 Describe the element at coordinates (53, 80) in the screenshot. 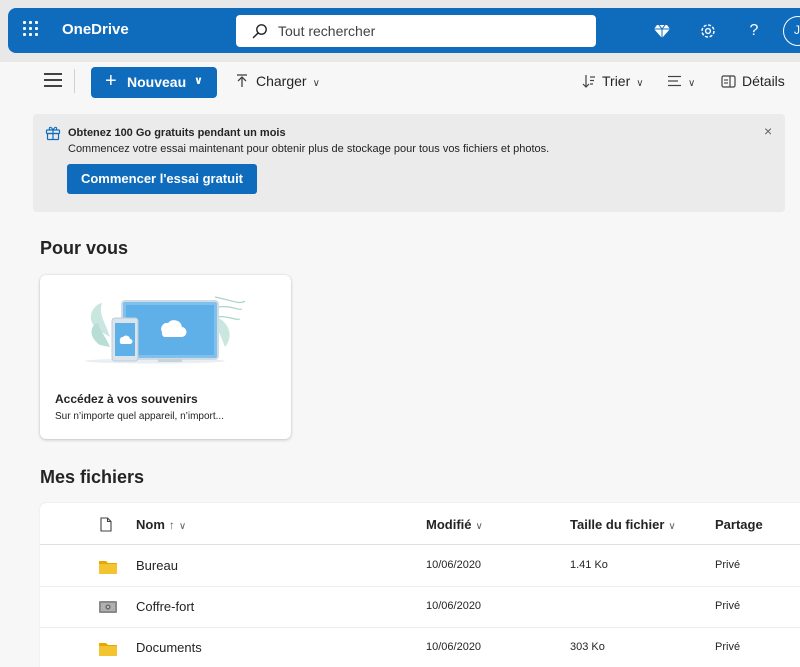

I see `menu-icon` at that location.